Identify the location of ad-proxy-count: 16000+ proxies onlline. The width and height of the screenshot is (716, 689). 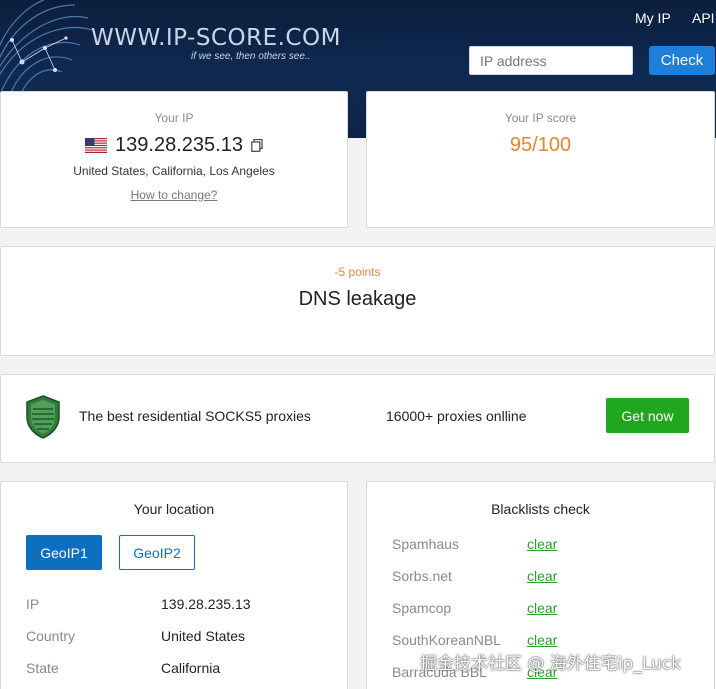
(456, 416).